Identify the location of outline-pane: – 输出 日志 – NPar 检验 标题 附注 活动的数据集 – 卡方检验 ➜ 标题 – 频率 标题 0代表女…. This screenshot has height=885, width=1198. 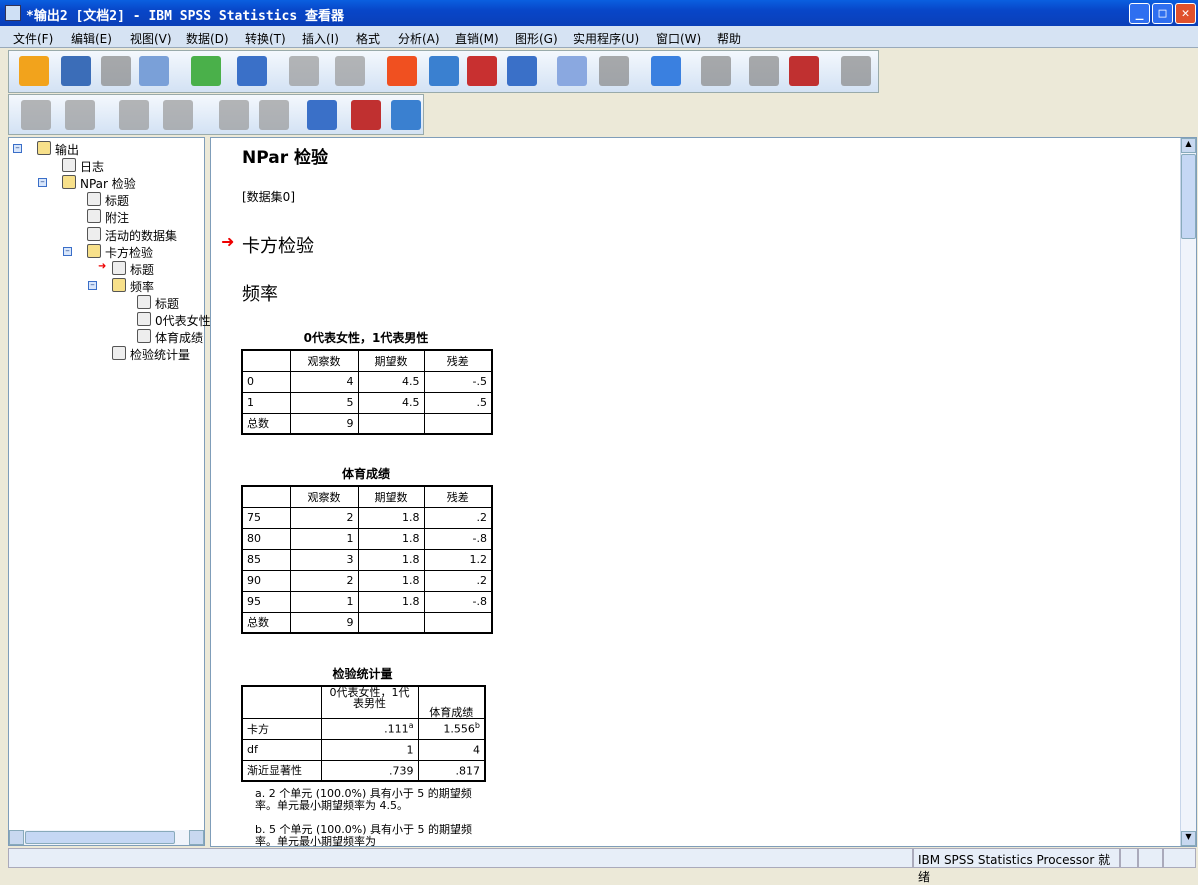
(109, 491).